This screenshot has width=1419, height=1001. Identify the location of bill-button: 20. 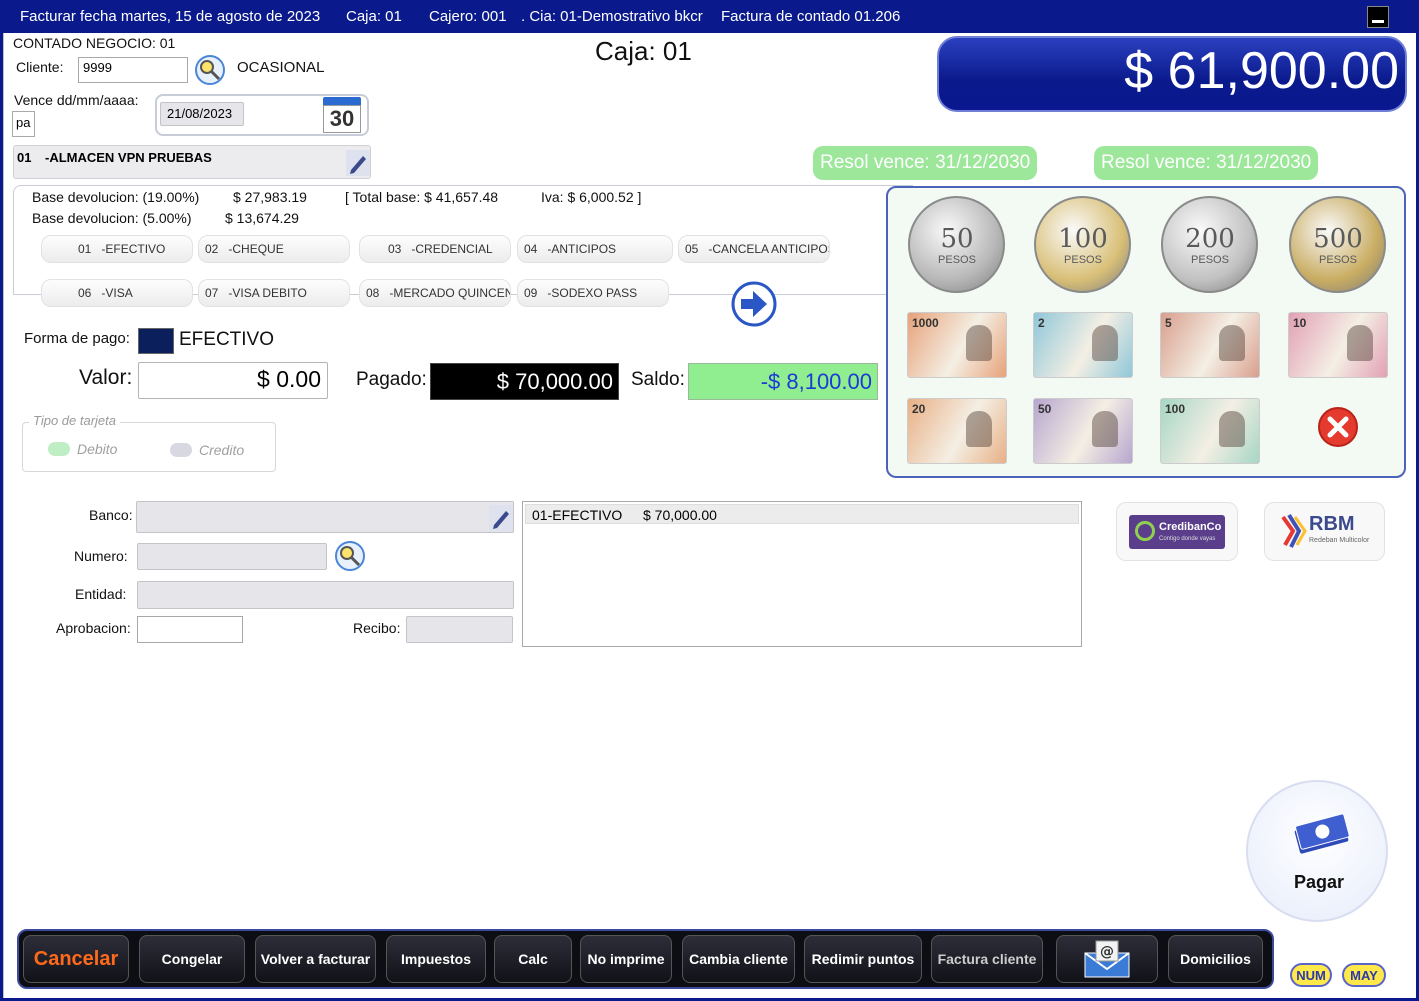
(957, 431).